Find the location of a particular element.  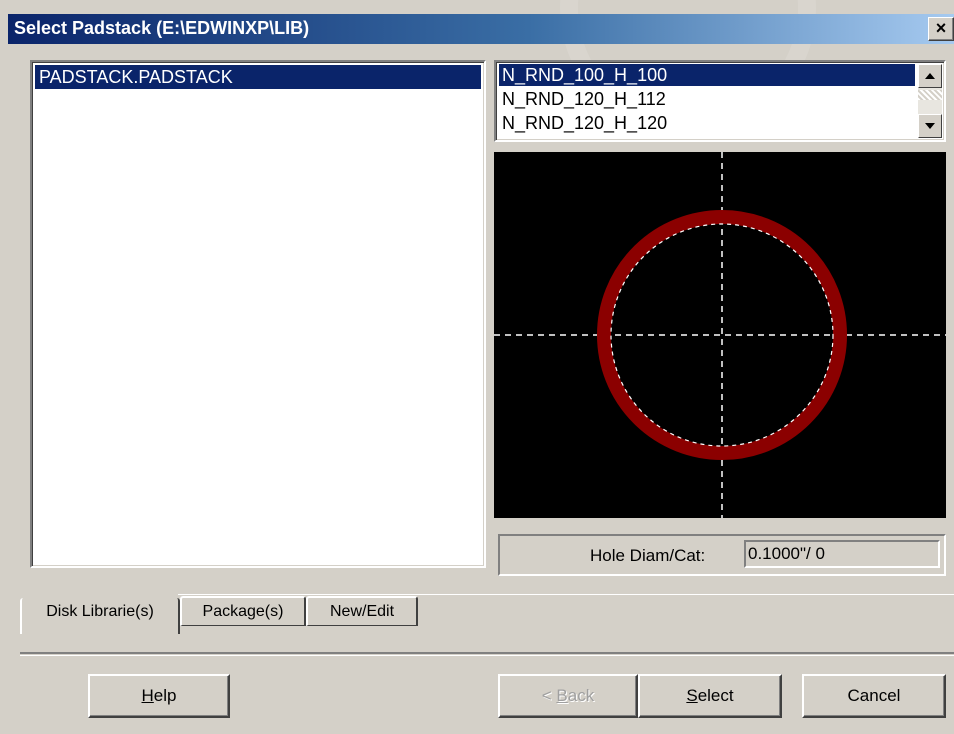

title-bar: Select Padstack (E:\EDWINXP\LIB) × is located at coordinates (481, 29).